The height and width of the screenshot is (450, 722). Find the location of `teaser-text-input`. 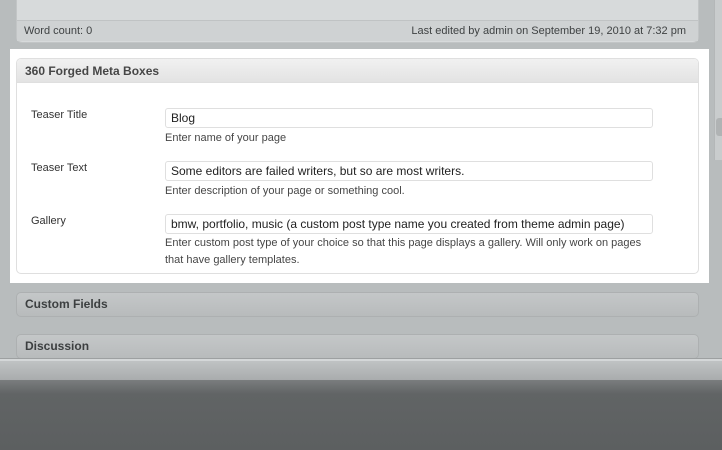

teaser-text-input is located at coordinates (409, 171).